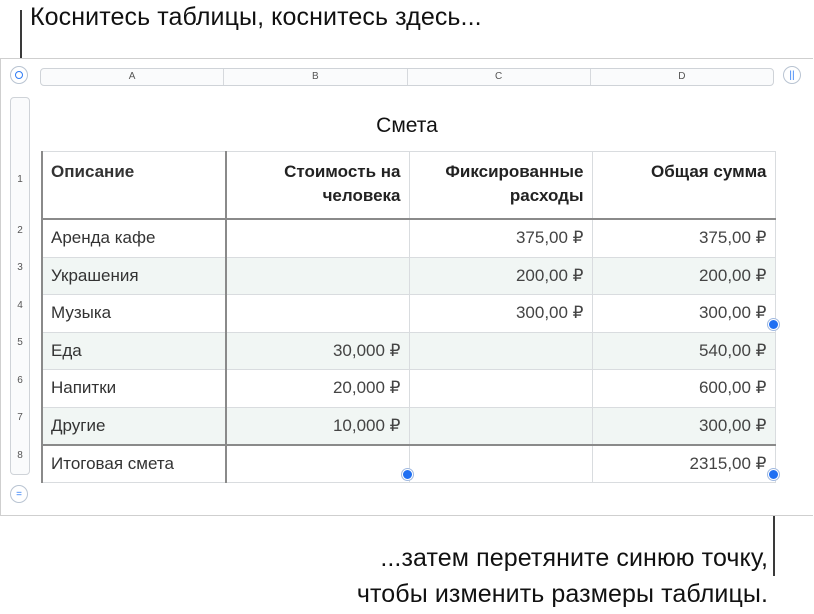 This screenshot has height=614, width=814. I want to click on row-header-6: 6, so click(20, 380).